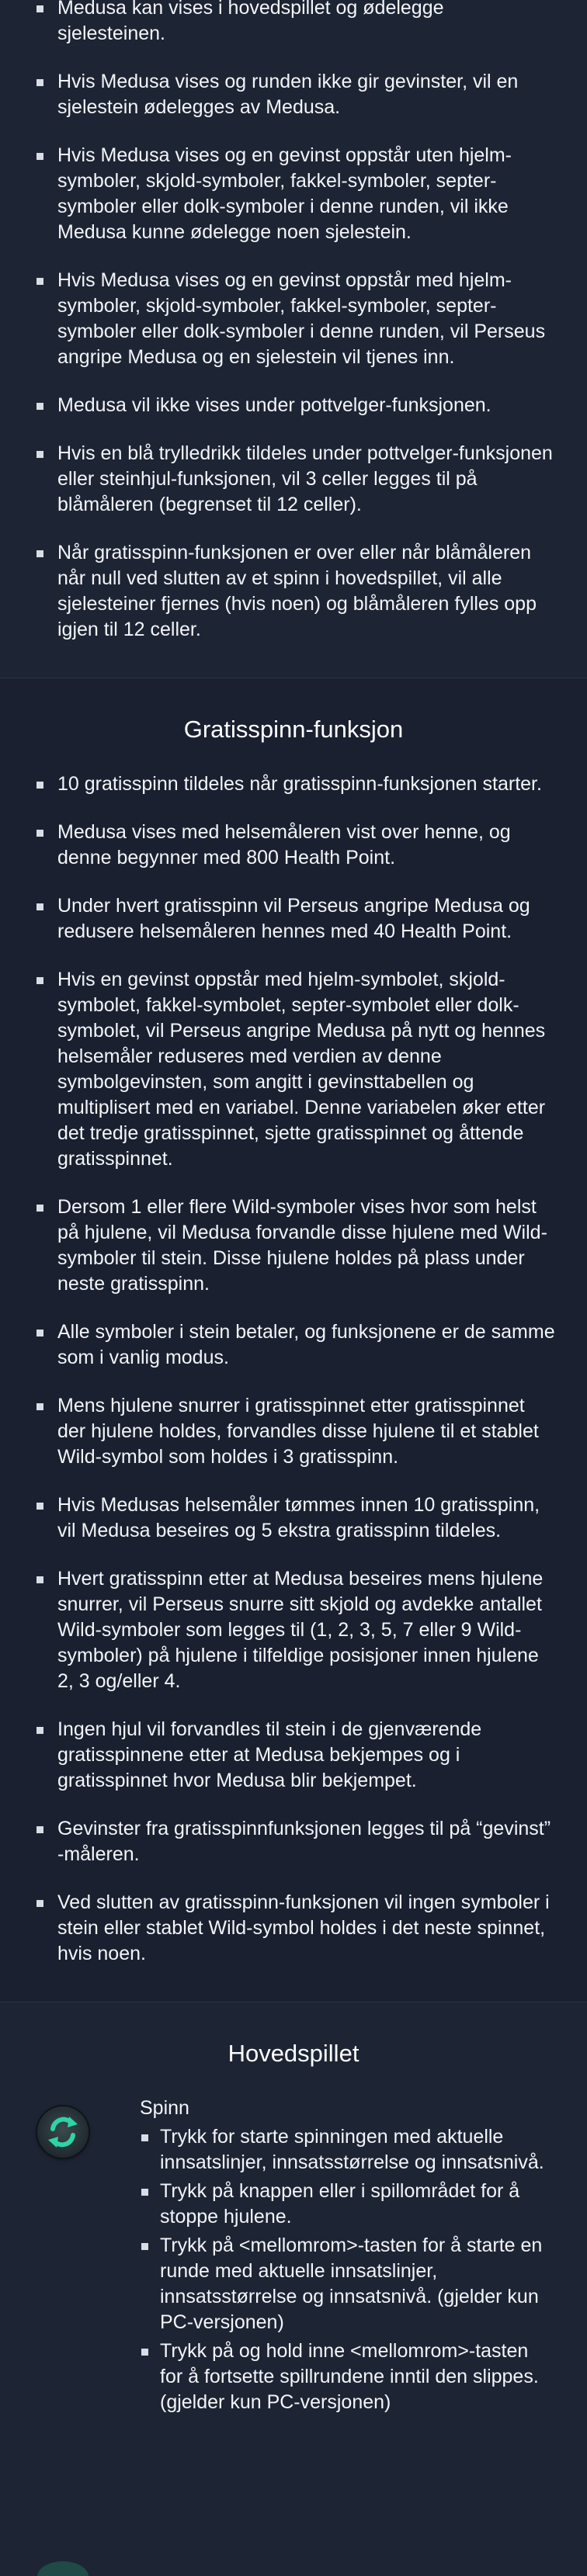 Image resolution: width=587 pixels, height=2576 pixels. What do you see at coordinates (293, 2053) in the screenshot?
I see `section-title: Hovedspillet` at bounding box center [293, 2053].